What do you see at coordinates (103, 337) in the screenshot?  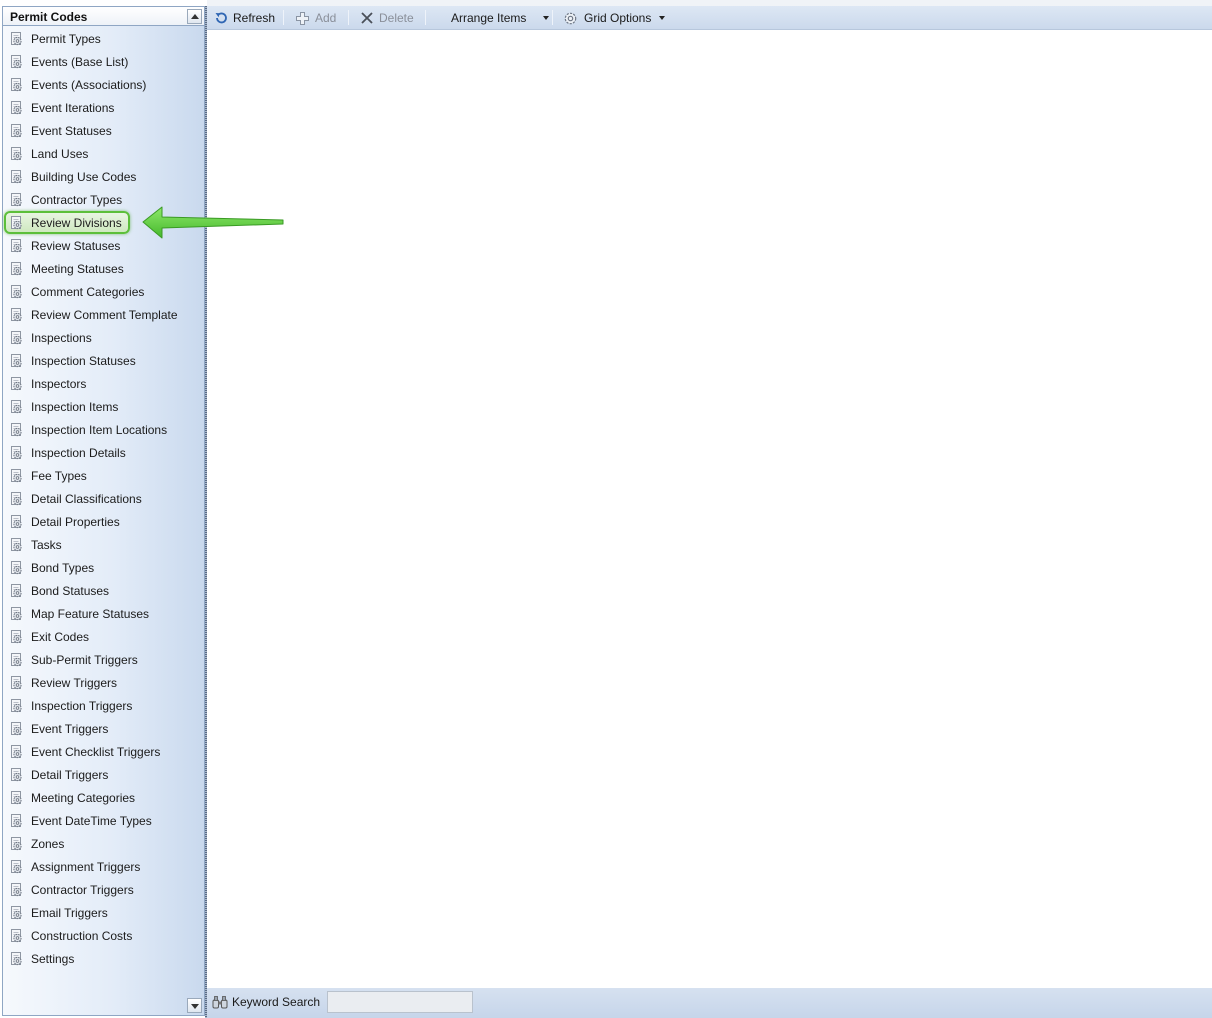 I see `sidebar-item: Inspections` at bounding box center [103, 337].